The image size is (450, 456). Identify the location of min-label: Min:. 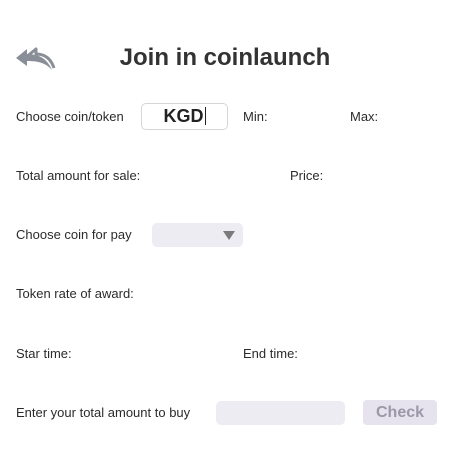
(255, 116).